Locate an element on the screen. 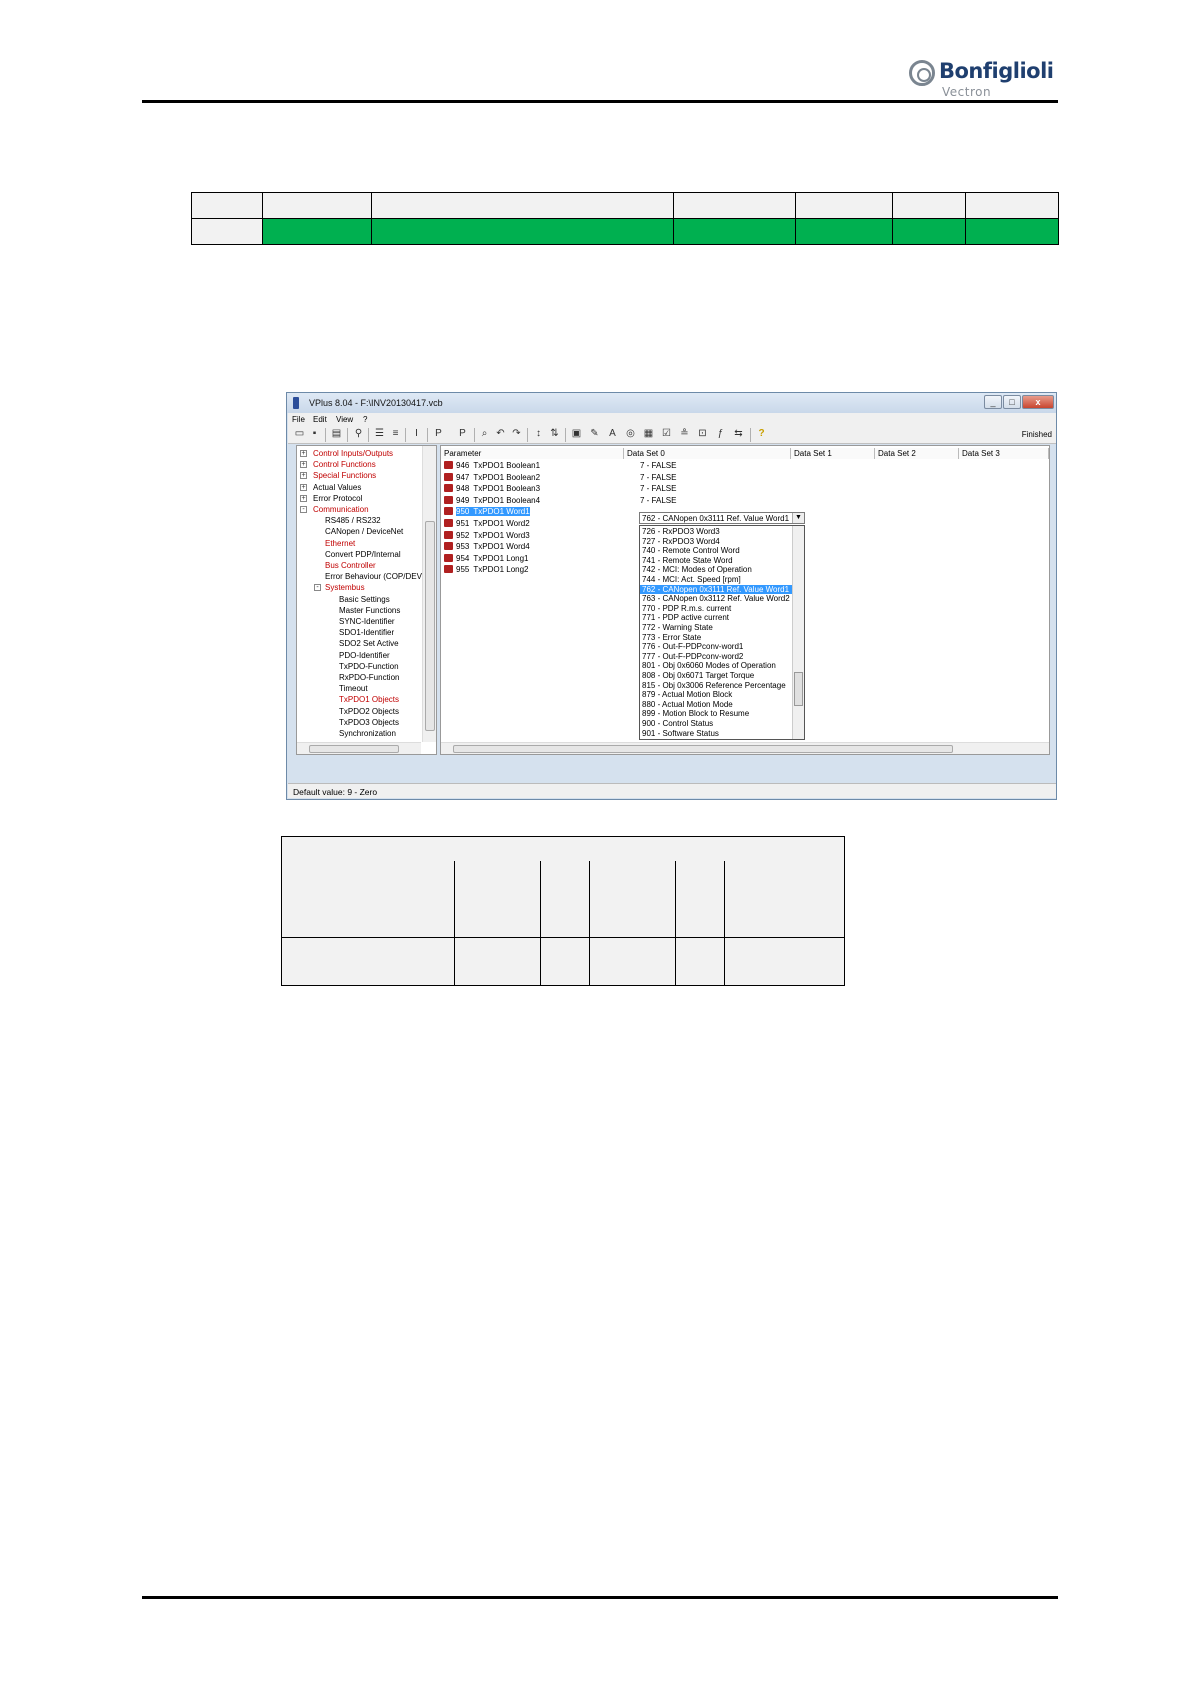 This screenshot has width=1191, height=1684. dropdown-option: 879 - Actual Motion Block is located at coordinates (716, 695).